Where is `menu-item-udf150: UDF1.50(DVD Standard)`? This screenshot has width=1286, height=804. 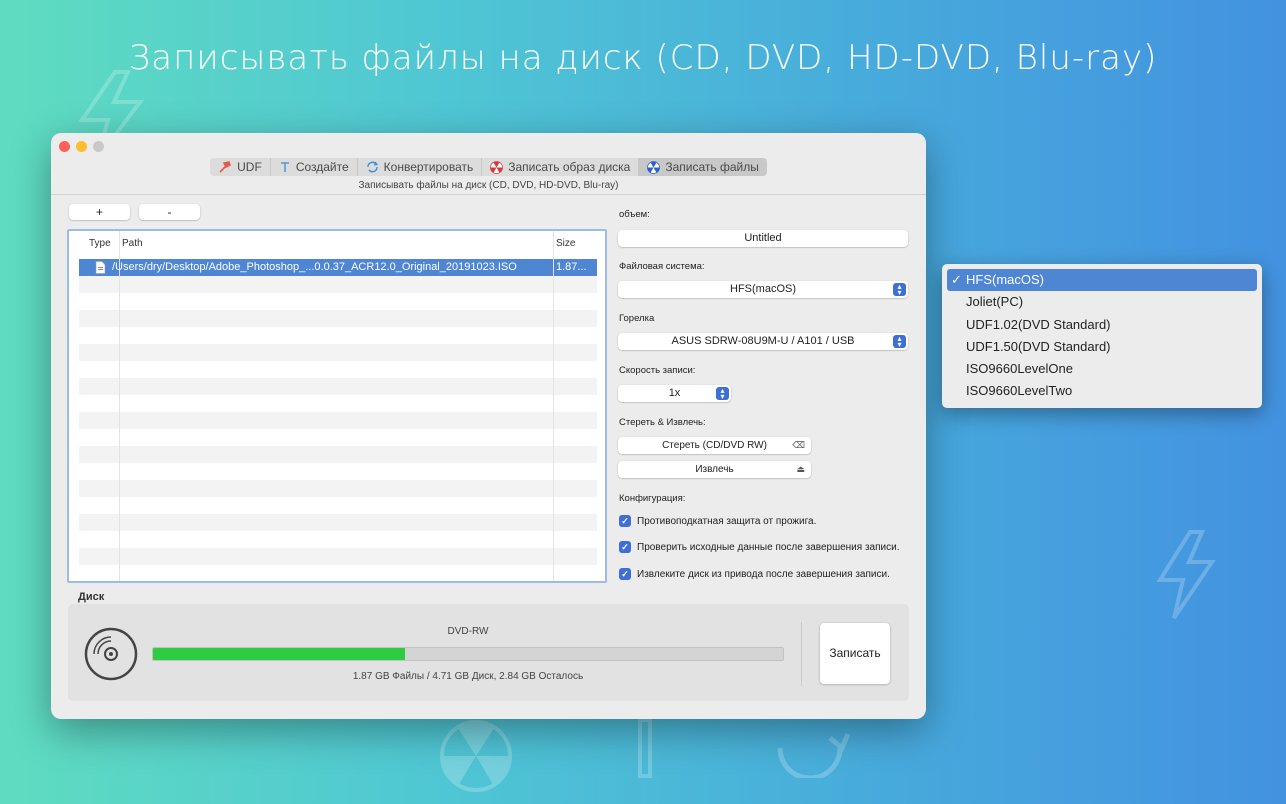
menu-item-udf150: UDF1.50(DVD Standard) is located at coordinates (1102, 347).